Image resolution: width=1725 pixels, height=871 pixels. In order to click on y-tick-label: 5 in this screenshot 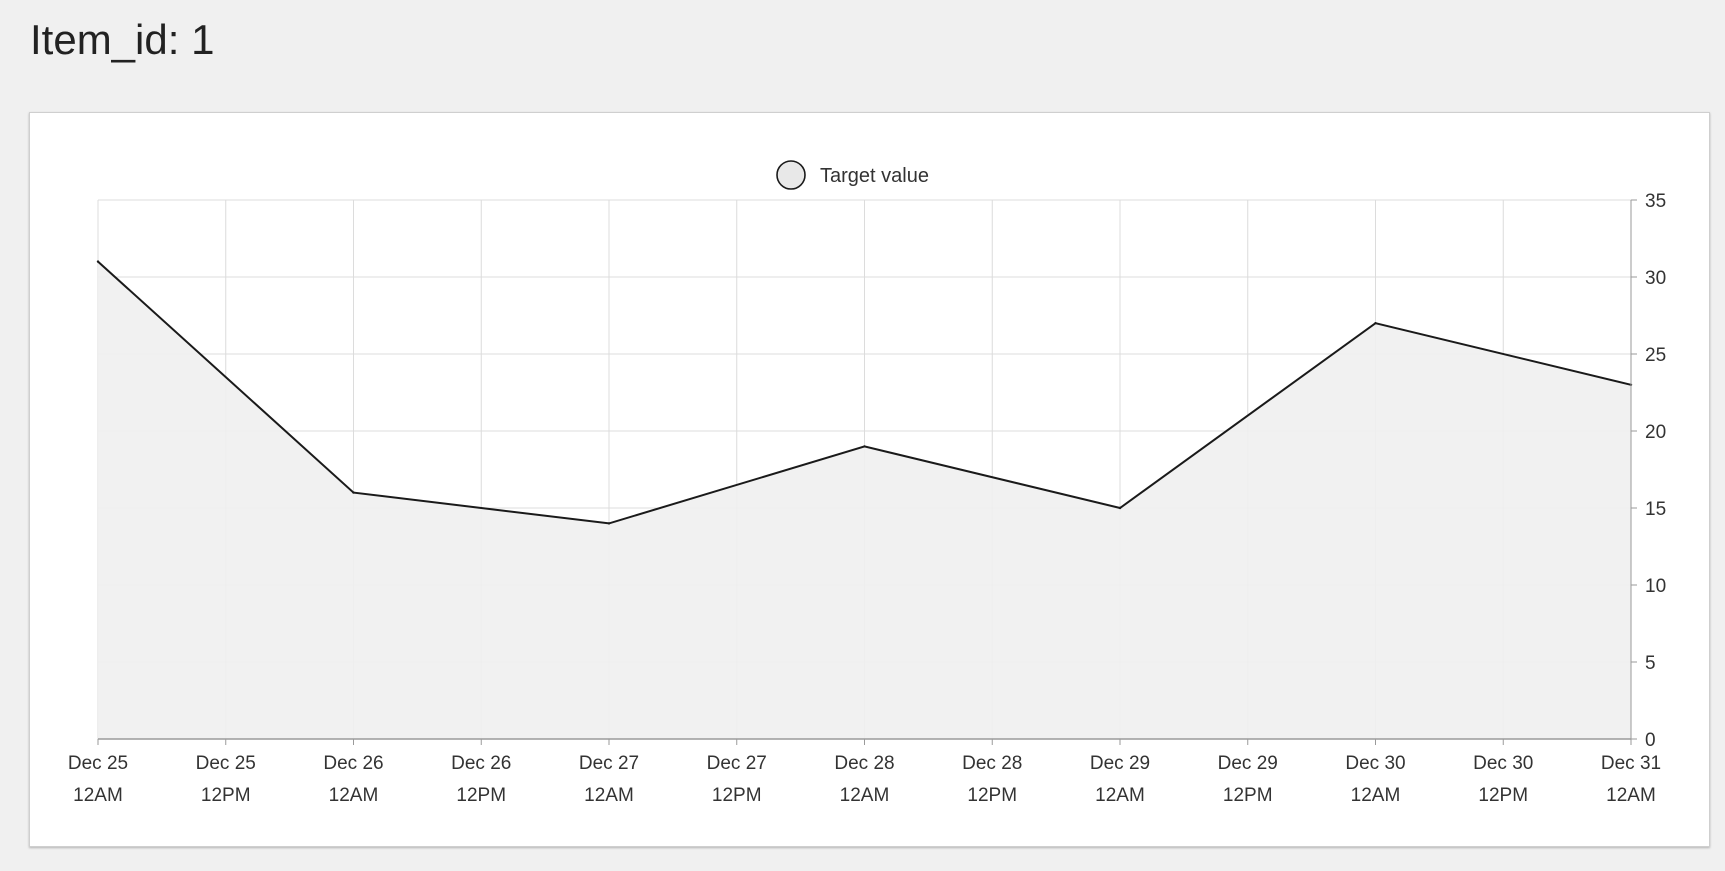, I will do `click(1650, 663)`.